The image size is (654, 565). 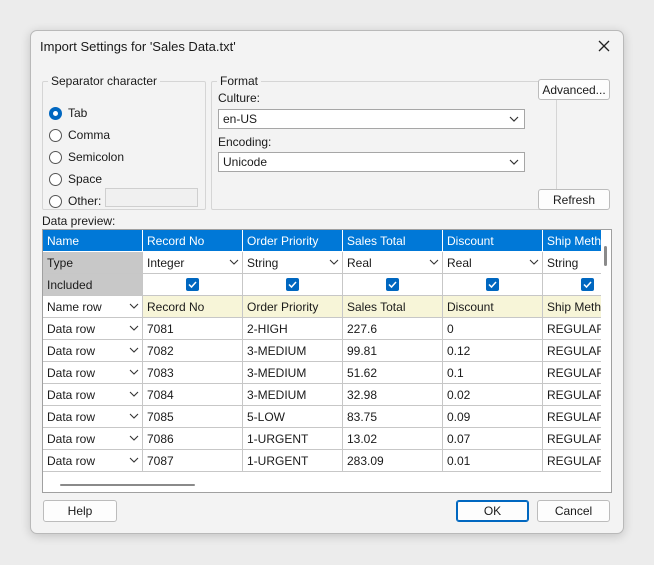 What do you see at coordinates (151, 197) in the screenshot?
I see `other-separator-input` at bounding box center [151, 197].